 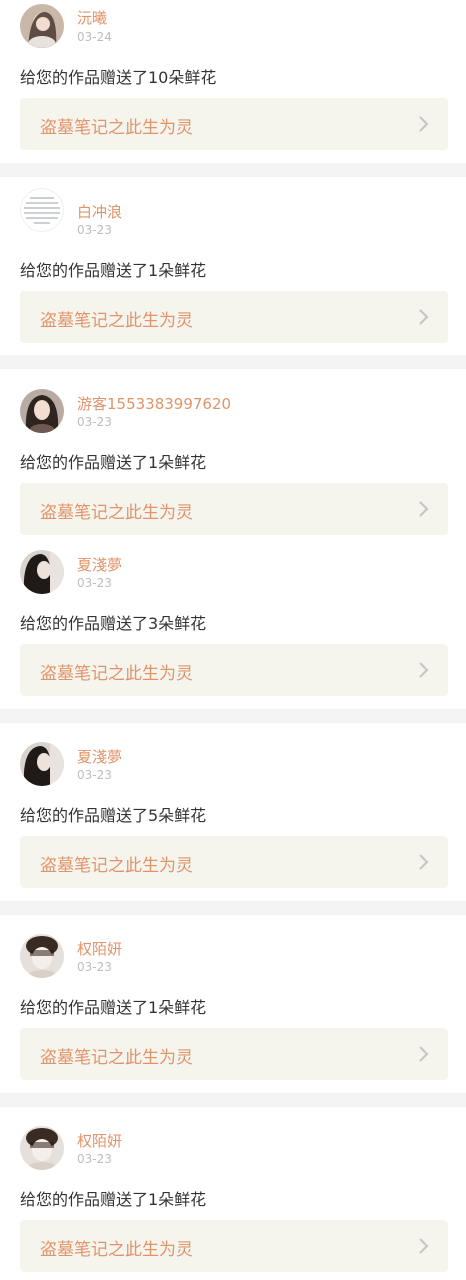 I want to click on notification-card: 白冲浪 03-23 给您的作品赠送了1朵鲜花 盗墓笔记之此生为灵, so click(x=233, y=266).